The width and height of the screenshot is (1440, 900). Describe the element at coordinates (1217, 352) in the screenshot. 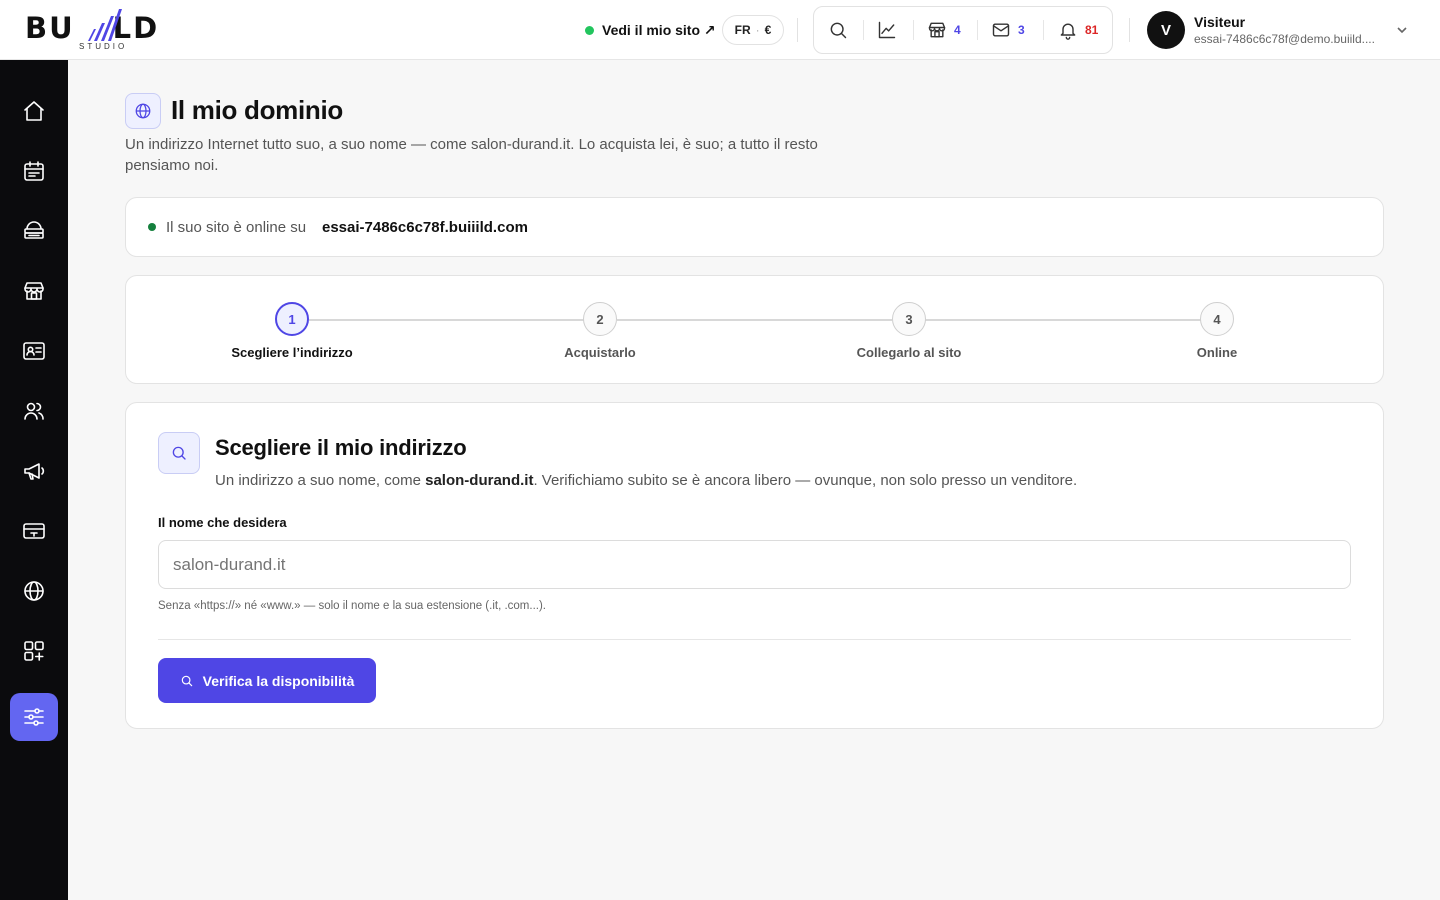

I see `step-4-label: Online` at that location.